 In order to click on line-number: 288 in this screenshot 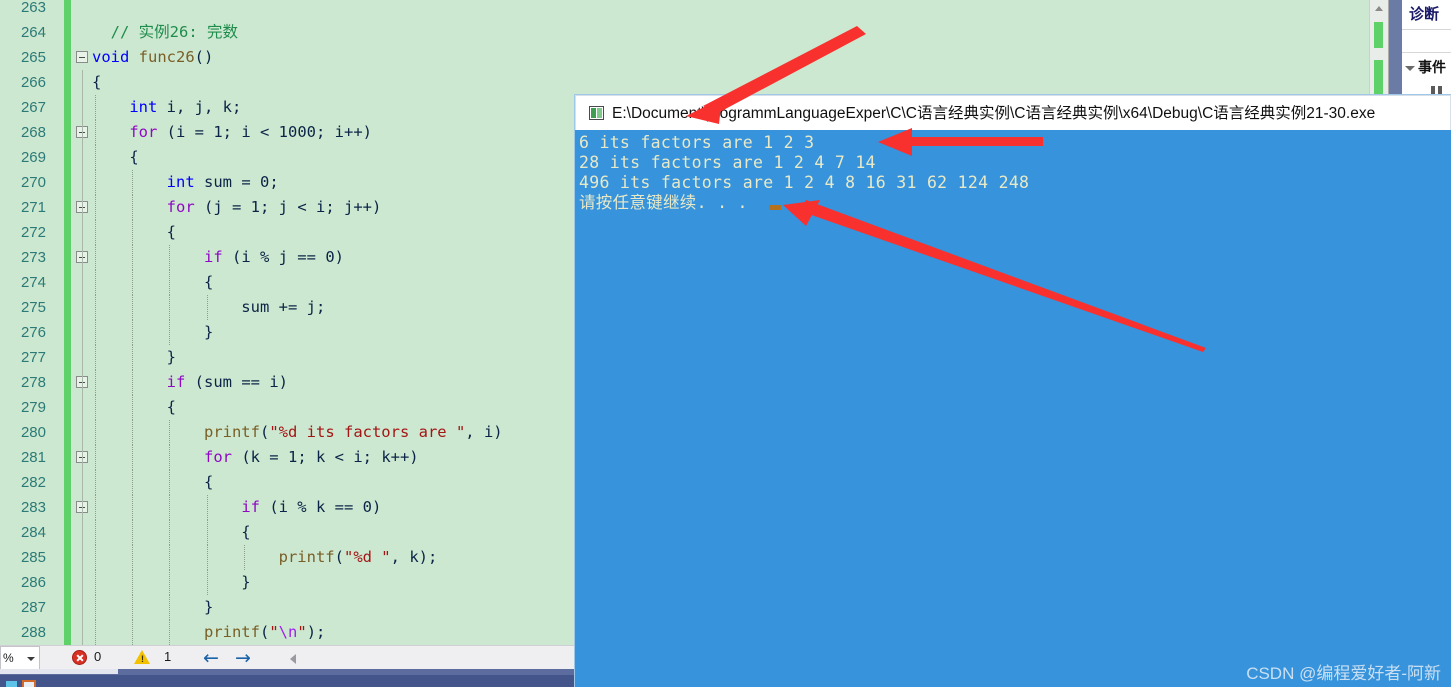, I will do `click(33, 632)`.